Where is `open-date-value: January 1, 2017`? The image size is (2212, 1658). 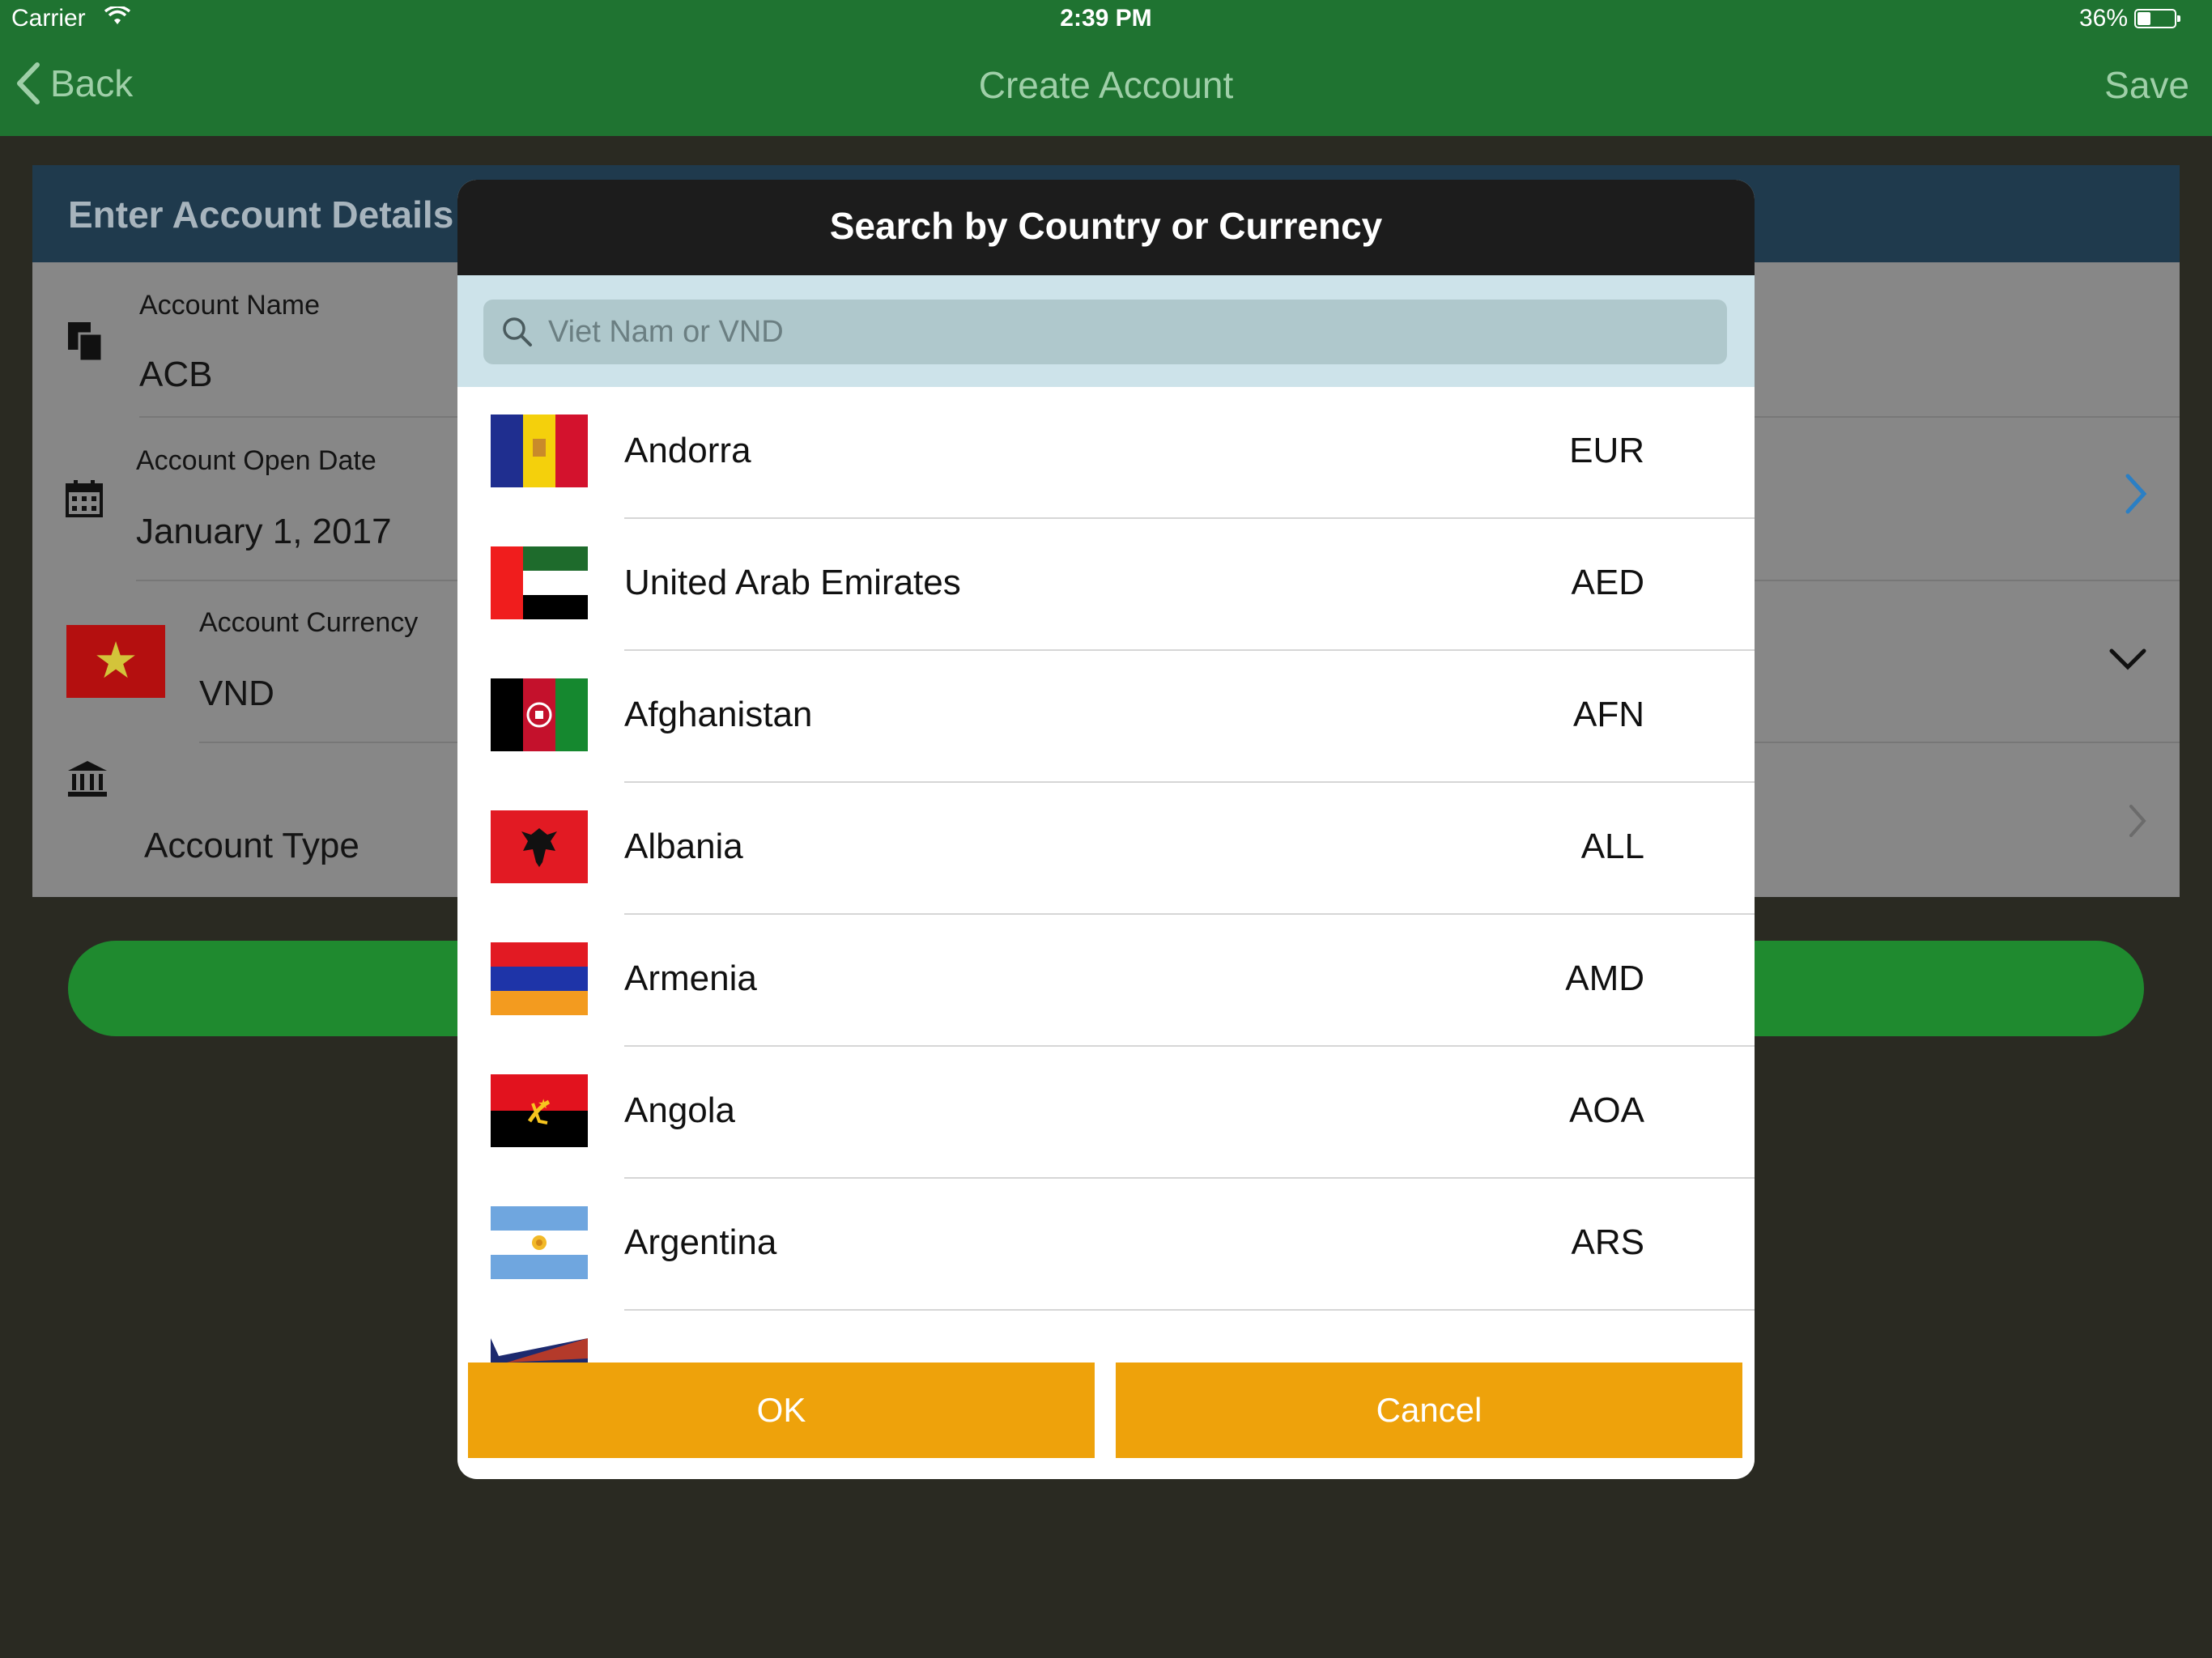
open-date-value: January 1, 2017 is located at coordinates (264, 532).